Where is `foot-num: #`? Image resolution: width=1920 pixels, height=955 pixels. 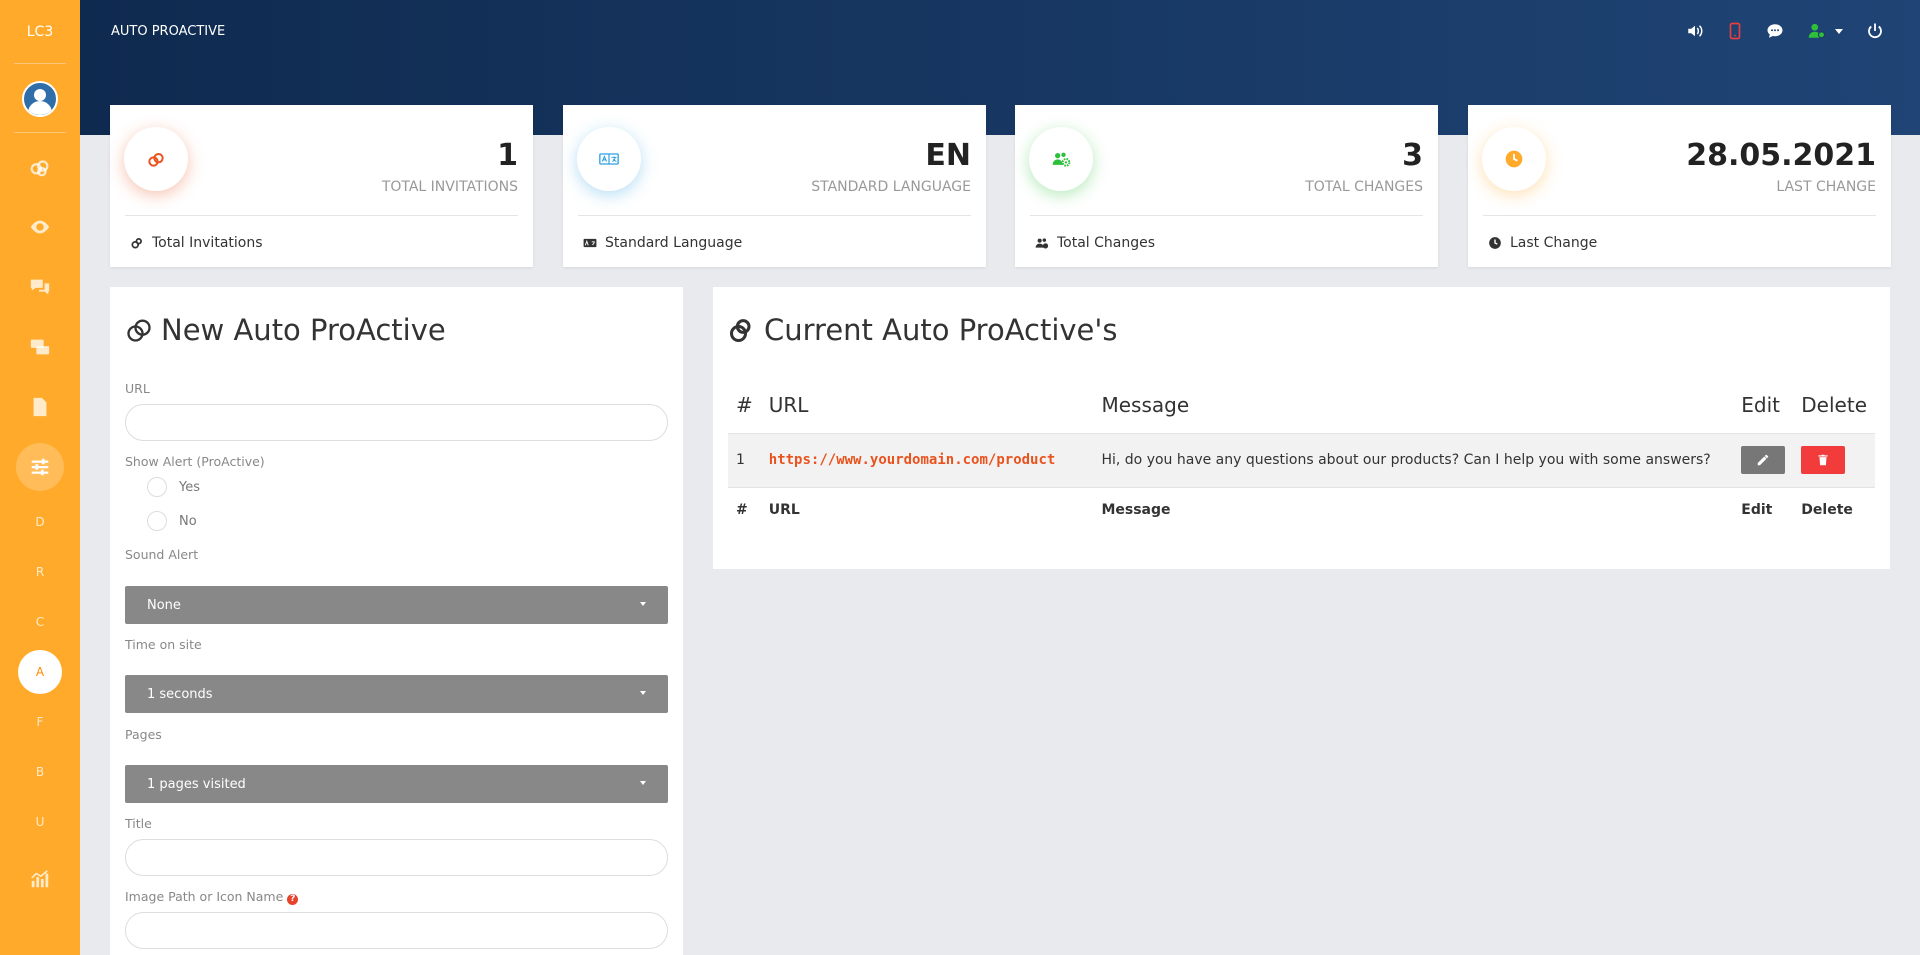 foot-num: # is located at coordinates (744, 509).